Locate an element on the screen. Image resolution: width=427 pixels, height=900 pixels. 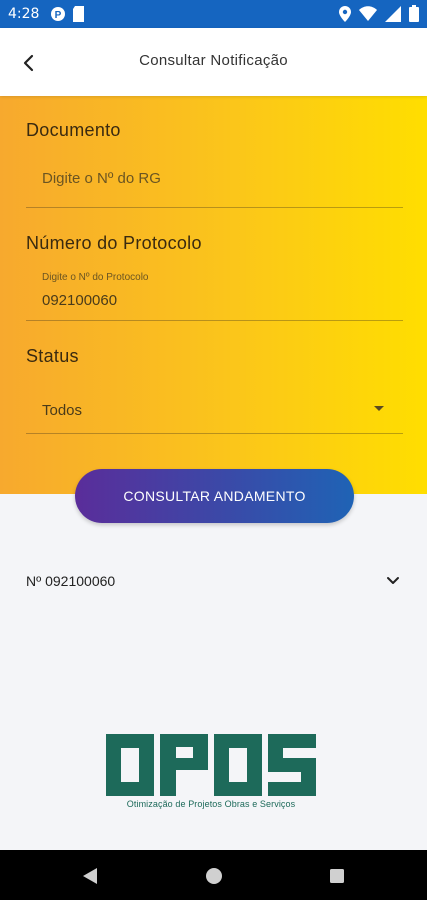
triangle-back-icon is located at coordinates (90, 876).